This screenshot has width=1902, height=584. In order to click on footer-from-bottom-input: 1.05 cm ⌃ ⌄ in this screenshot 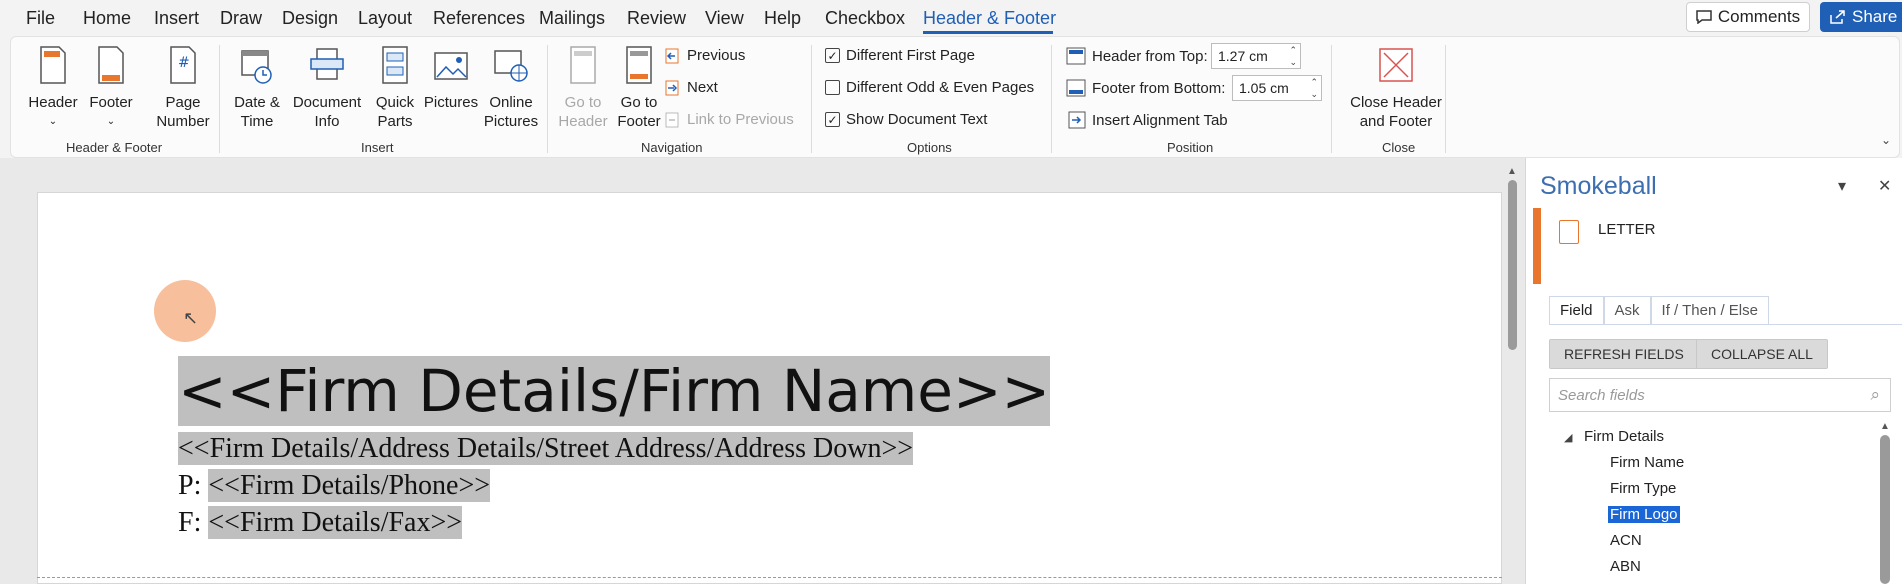, I will do `click(1277, 88)`.